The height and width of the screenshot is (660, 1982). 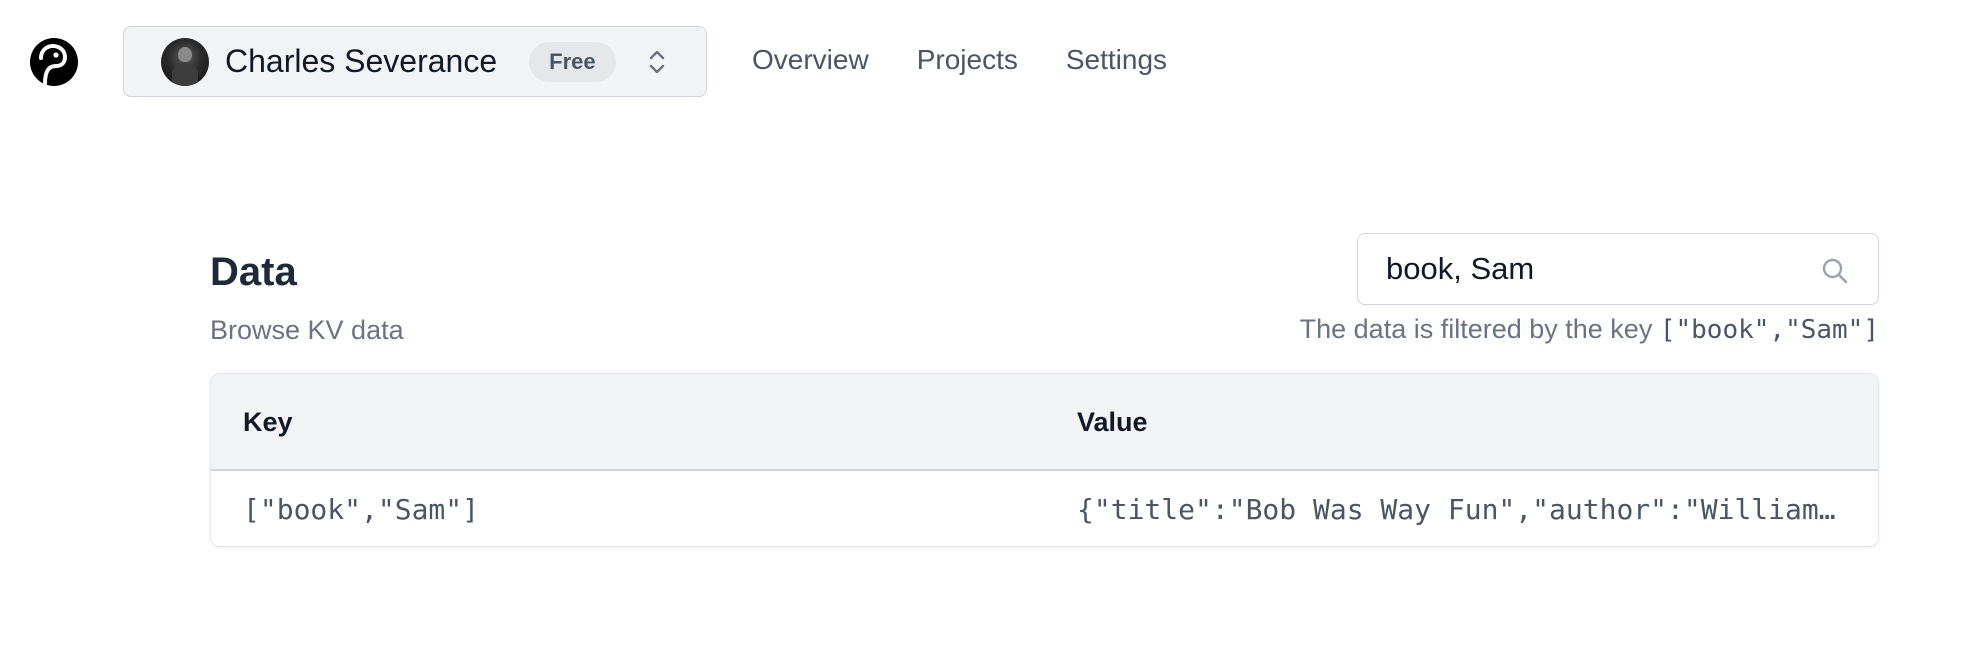 I want to click on search-icon, so click(x=1835, y=271).